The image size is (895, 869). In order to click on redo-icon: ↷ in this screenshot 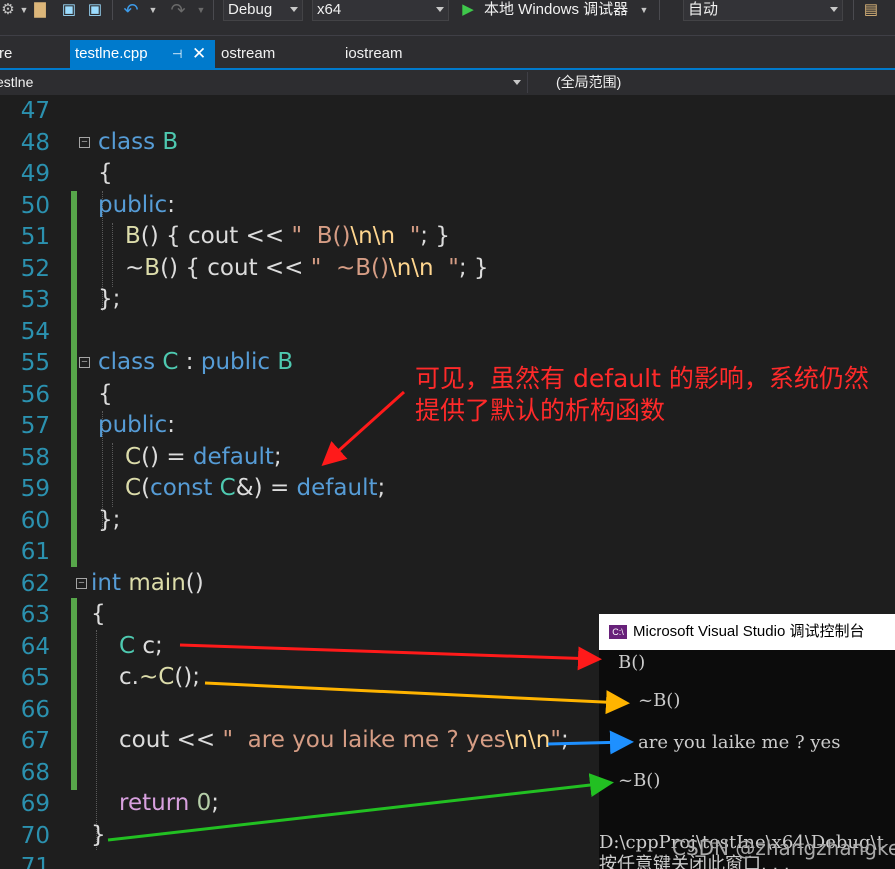, I will do `click(178, 10)`.